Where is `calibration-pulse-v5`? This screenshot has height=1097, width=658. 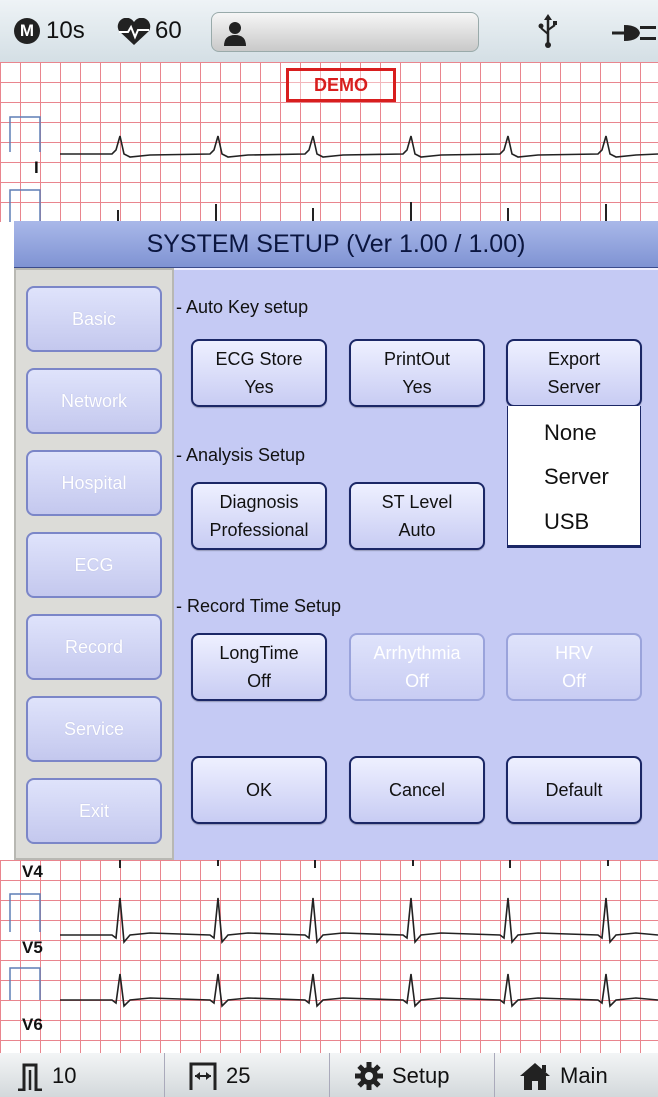
calibration-pulse-v5 is located at coordinates (25, 912).